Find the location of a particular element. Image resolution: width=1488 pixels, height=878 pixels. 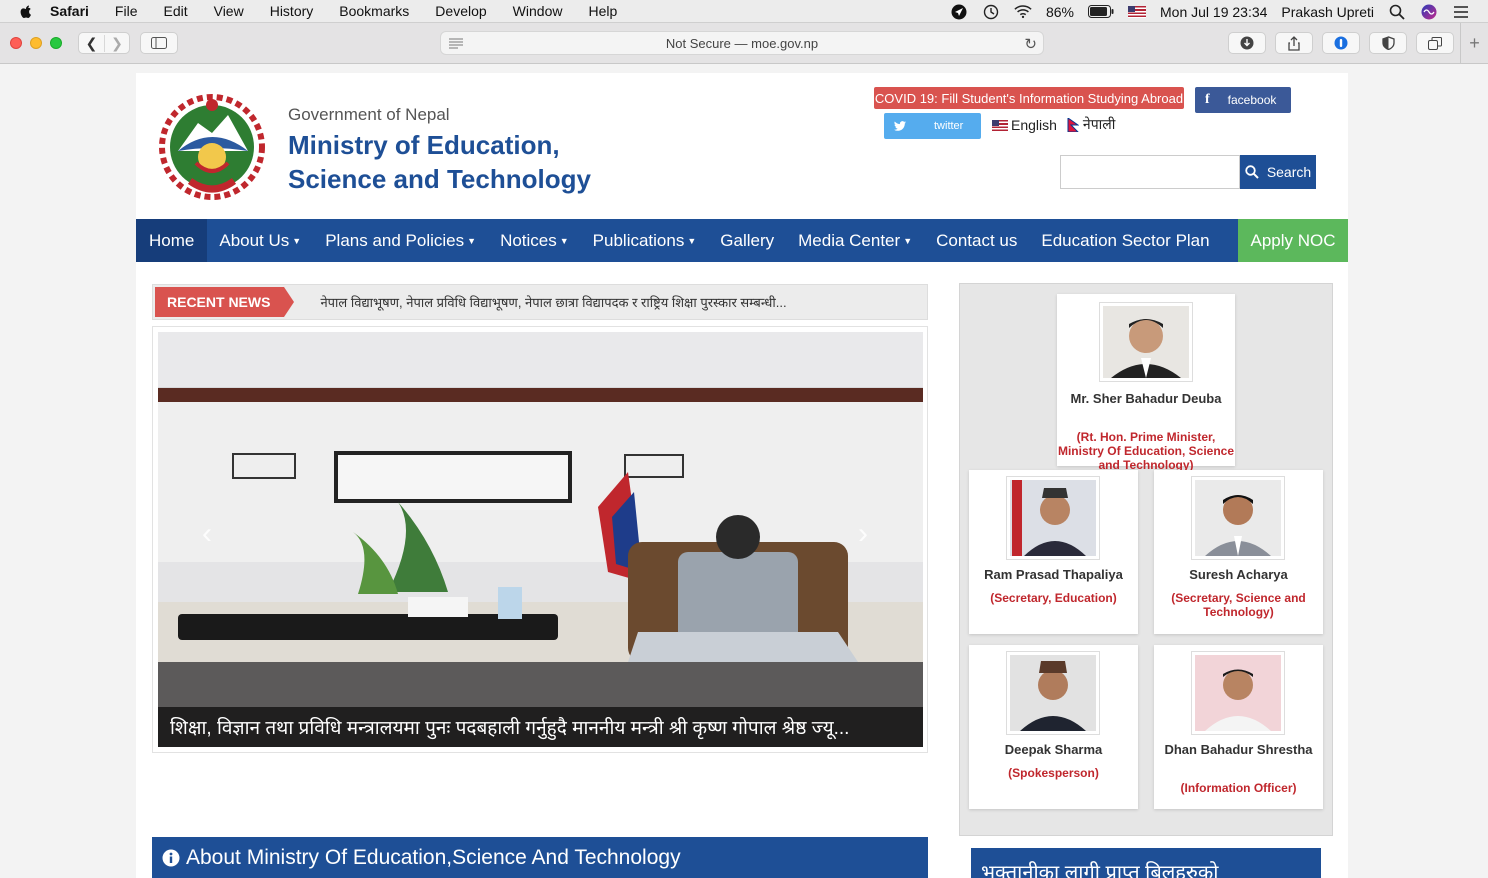

official-card: Deepak Sharma (Spokesperson) is located at coordinates (1053, 727).